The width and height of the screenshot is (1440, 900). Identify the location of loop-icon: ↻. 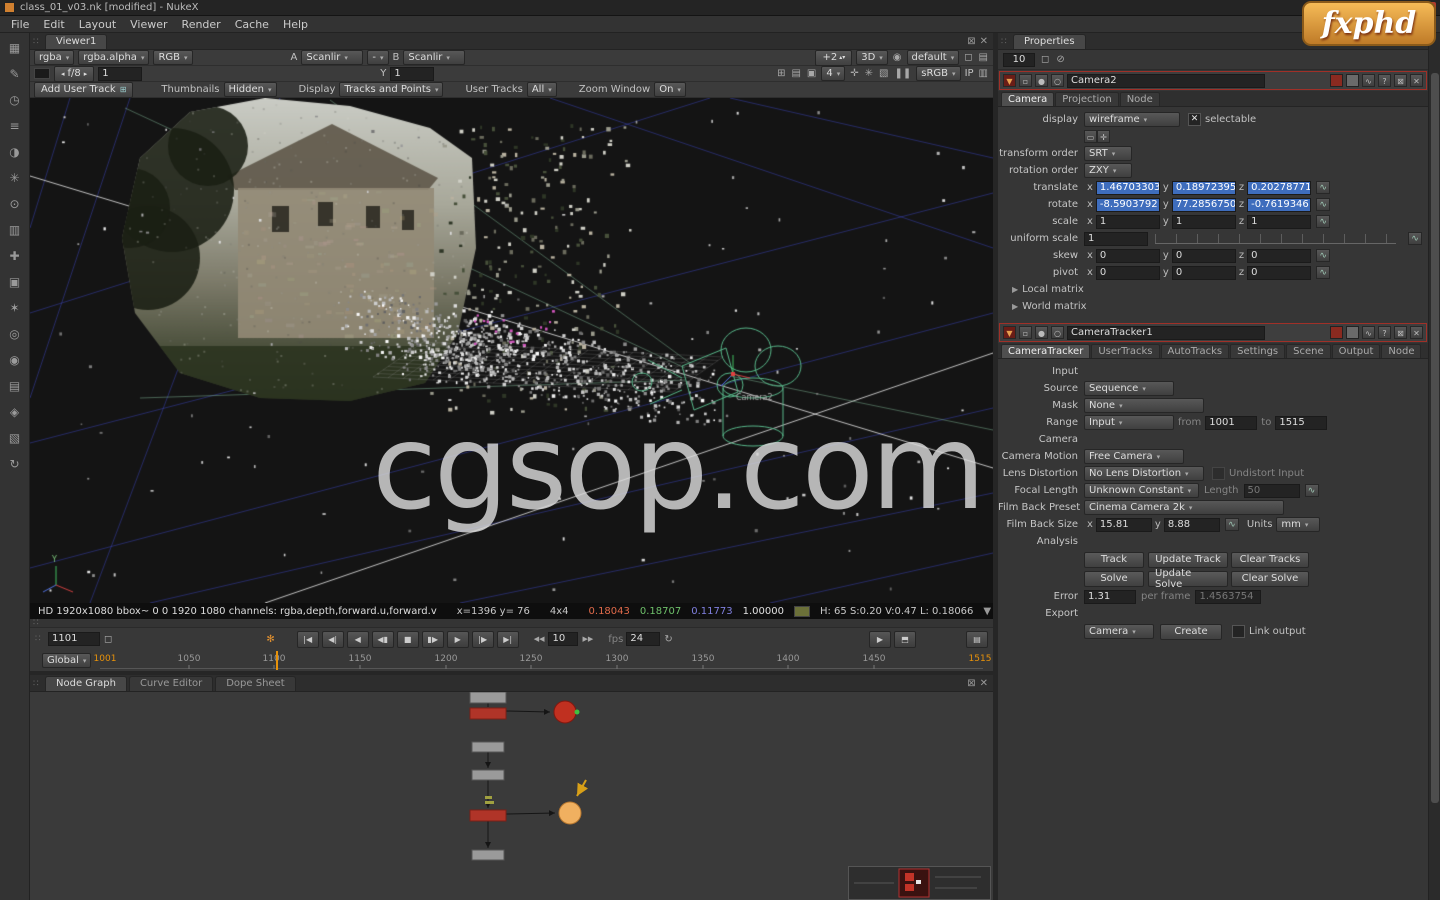
(668, 639).